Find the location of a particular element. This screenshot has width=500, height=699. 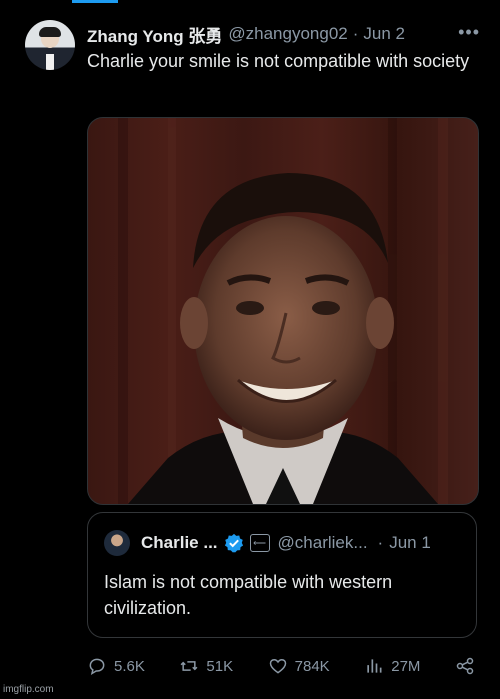

heart-icon is located at coordinates (277, 666).